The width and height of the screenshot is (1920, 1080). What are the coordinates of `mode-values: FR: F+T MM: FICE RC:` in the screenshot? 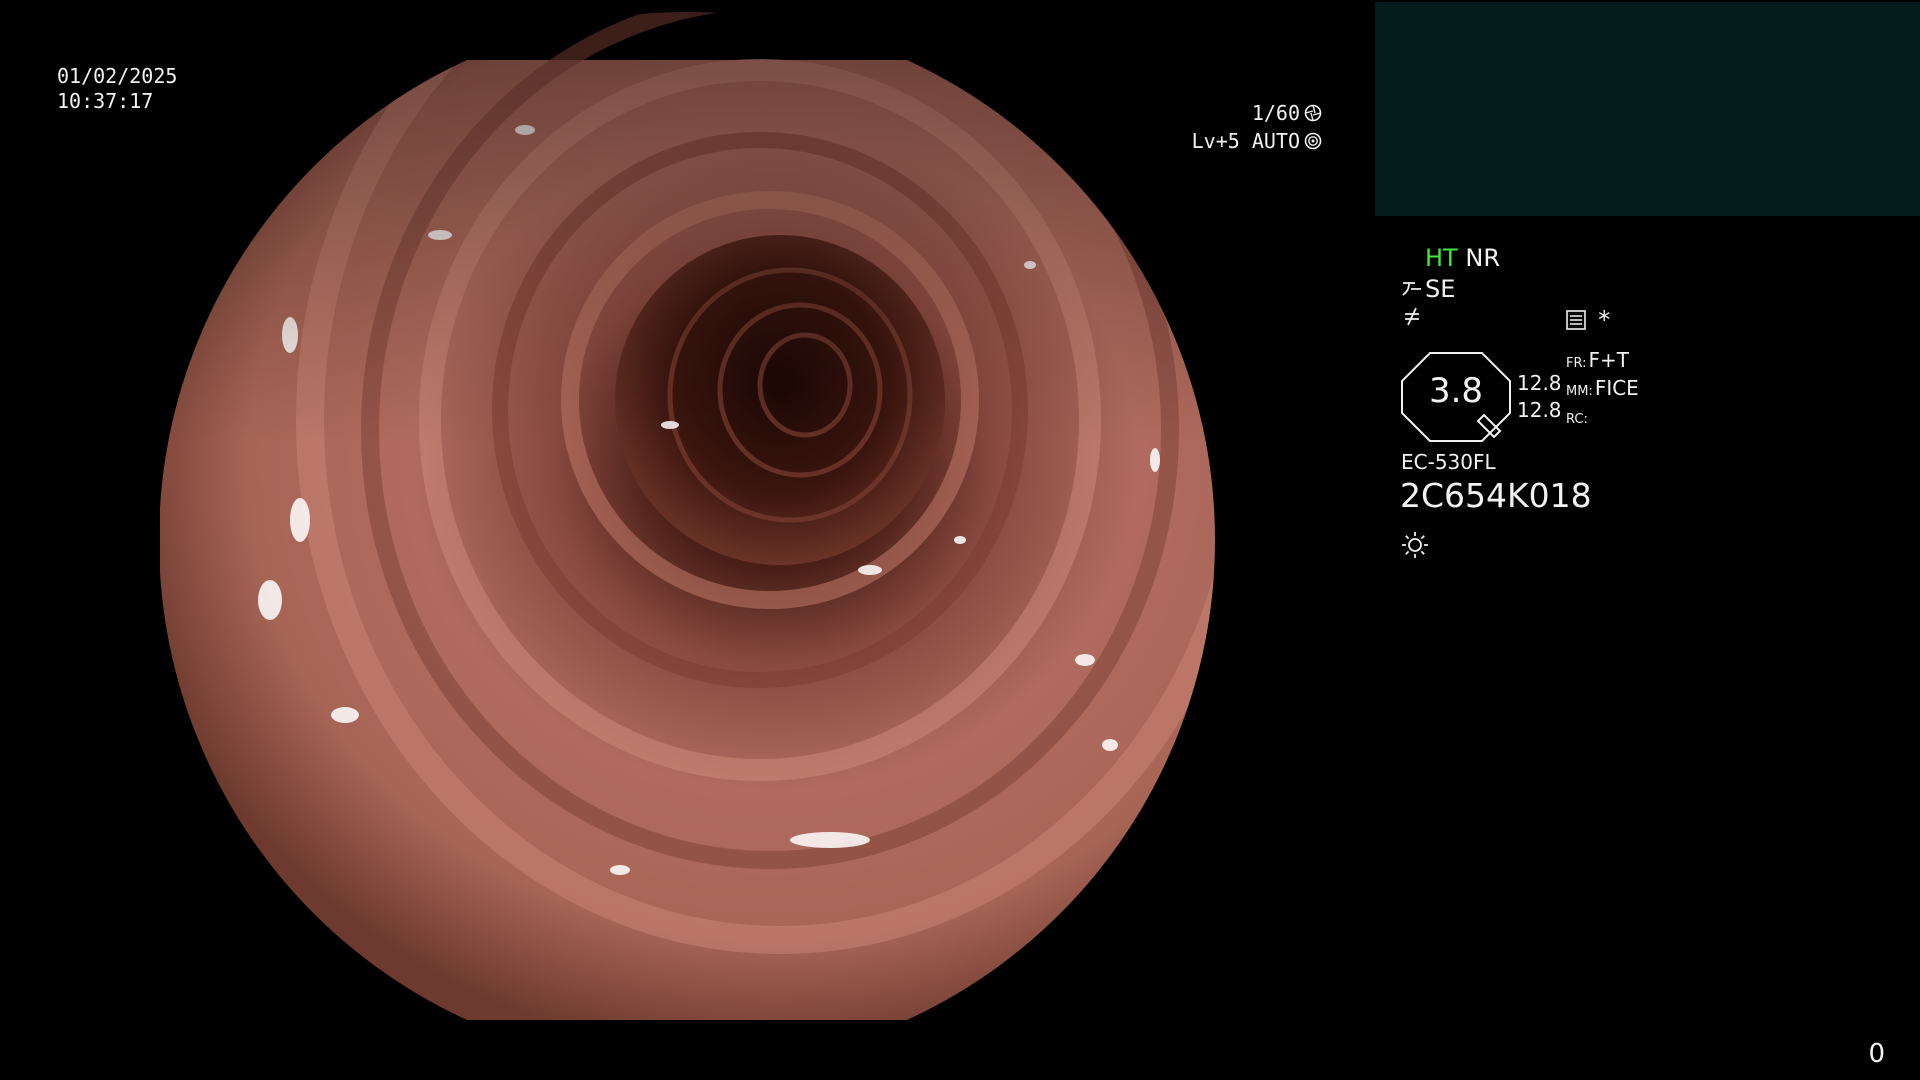 It's located at (1602, 390).